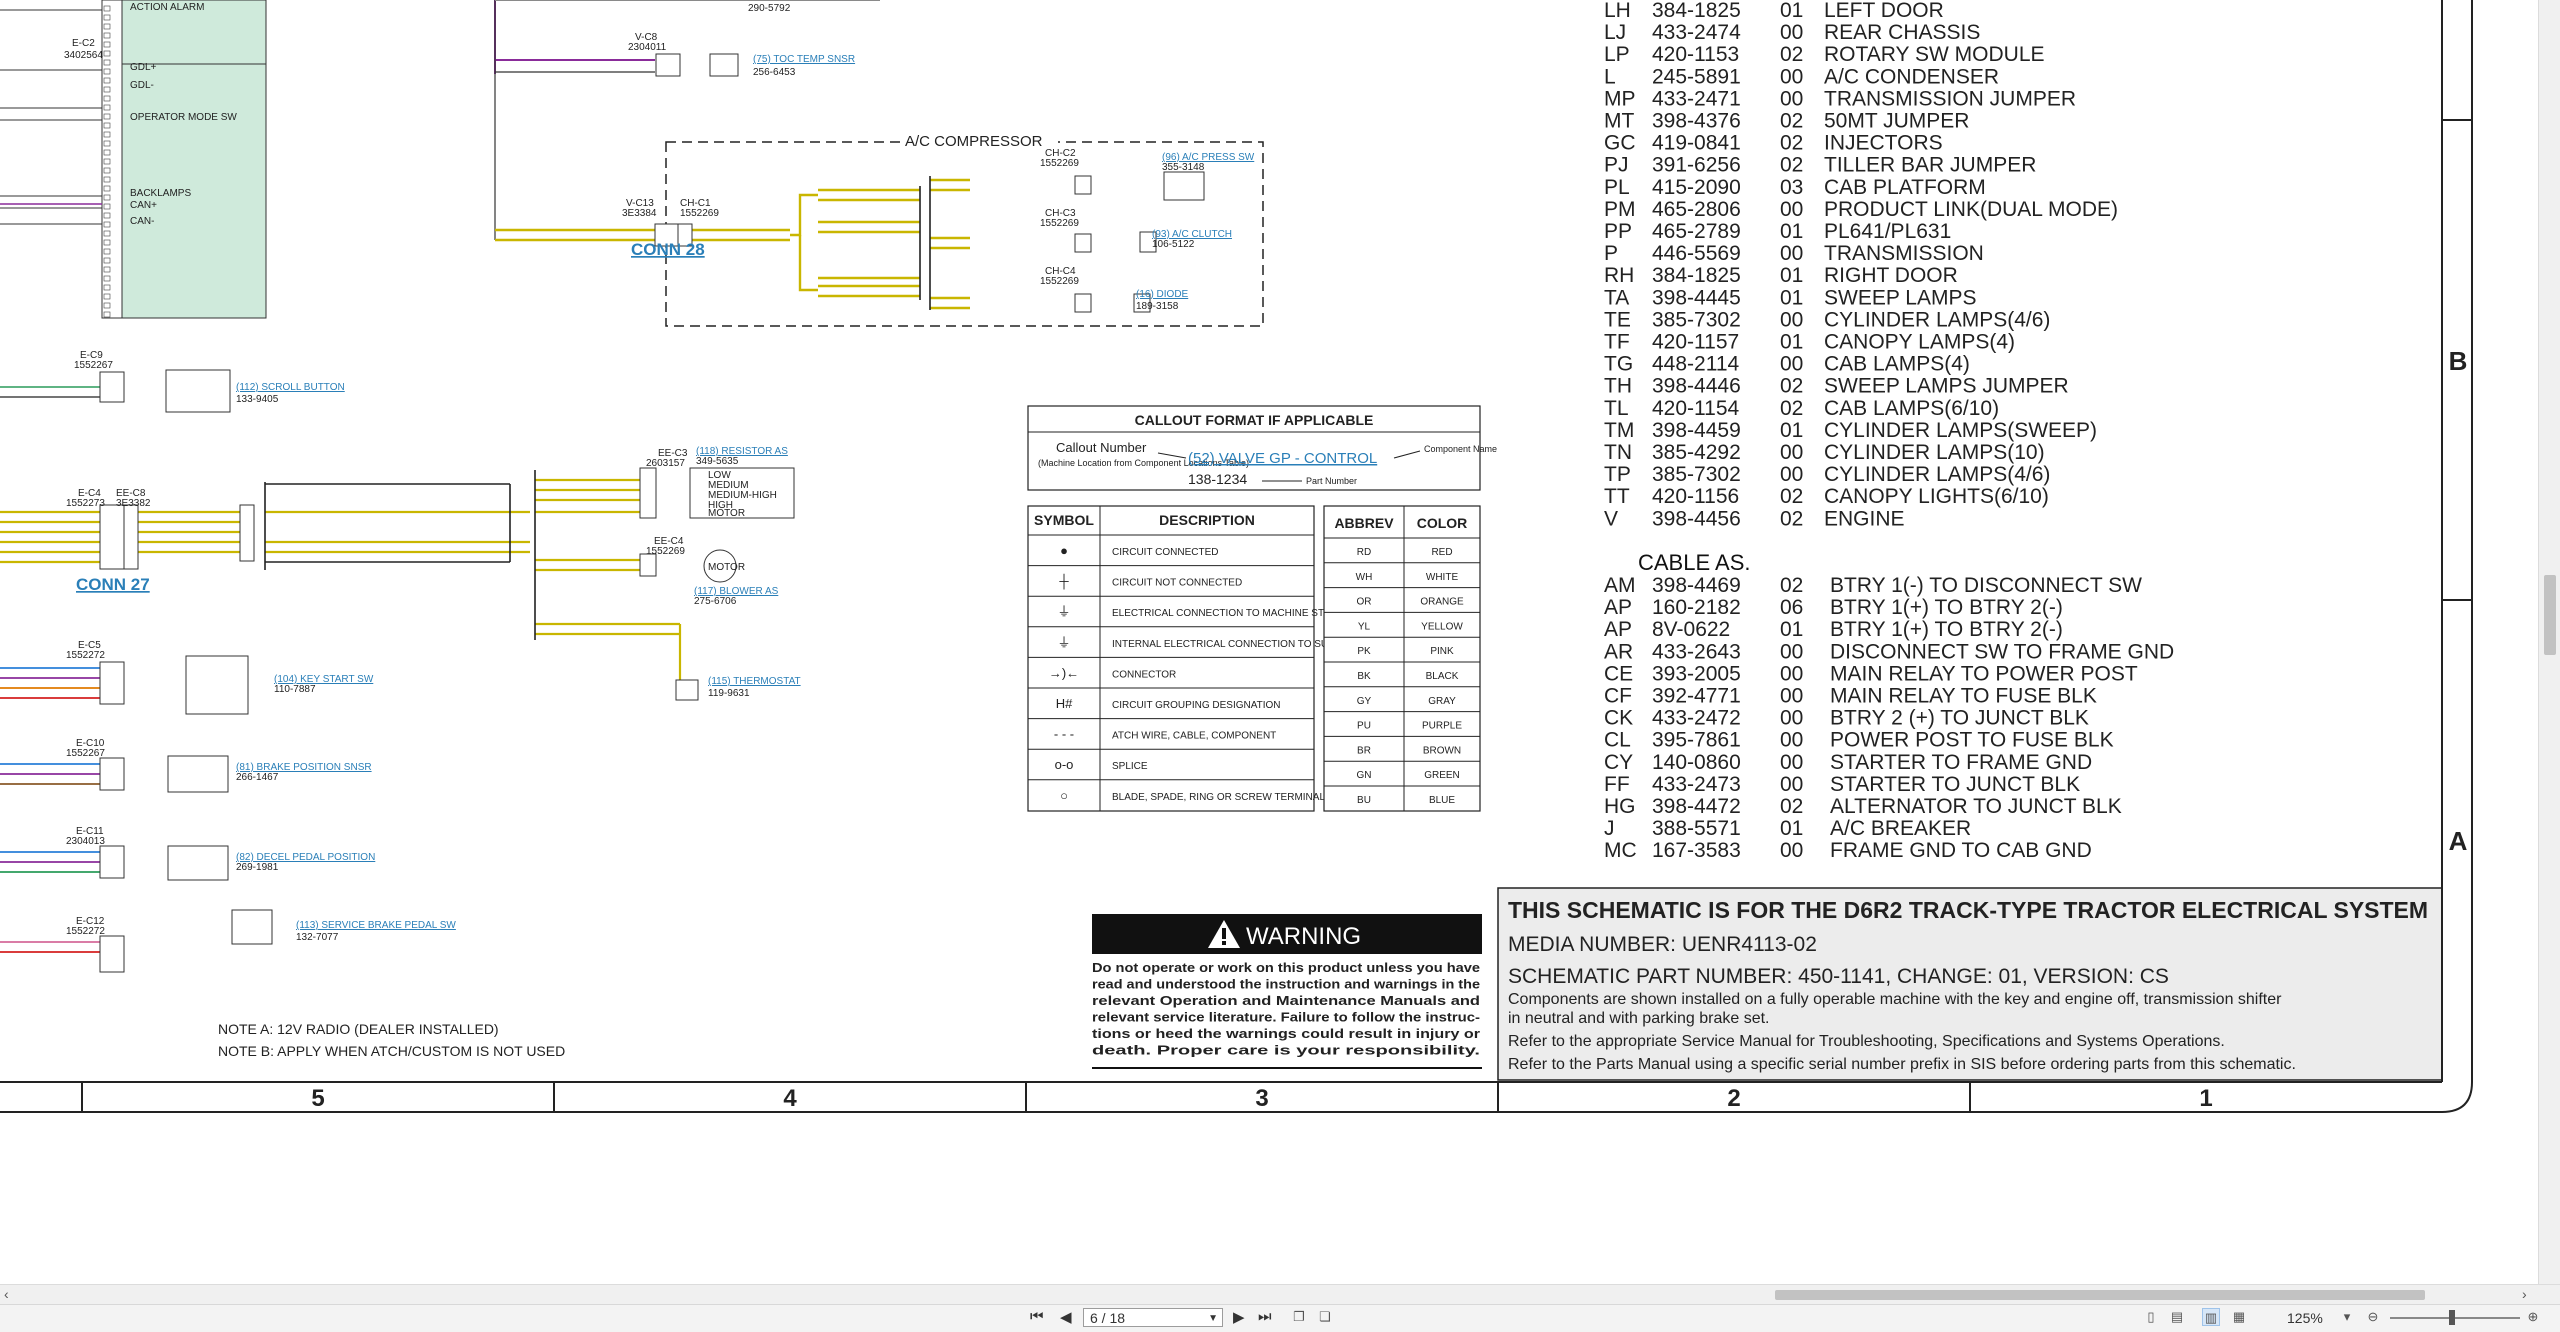 The image size is (2560, 1332). I want to click on harness-code: PP, so click(1618, 231).